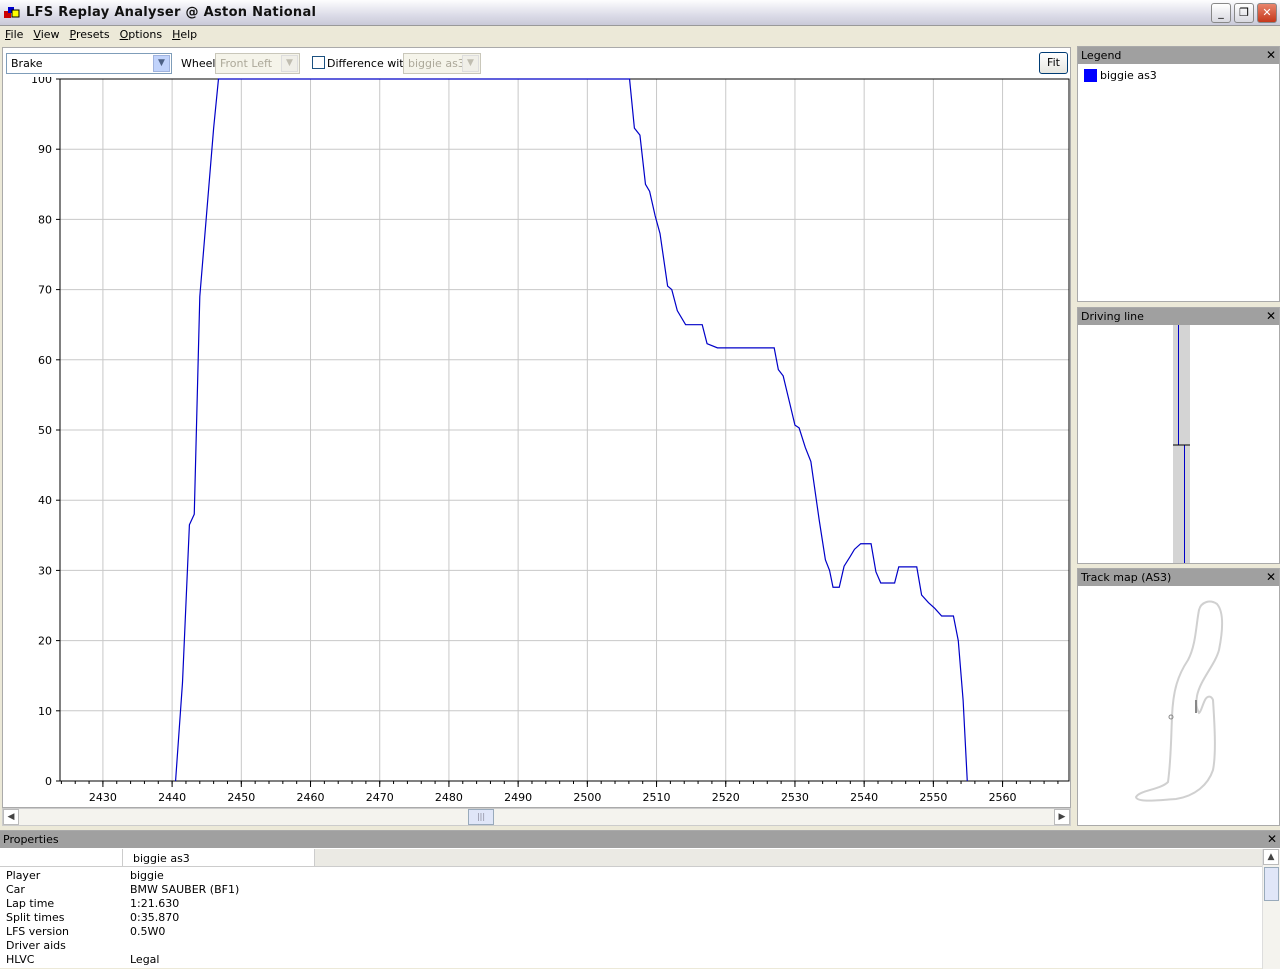 The image size is (1280, 969). Describe the element at coordinates (1244, 13) in the screenshot. I see `restore-button: ❐` at that location.